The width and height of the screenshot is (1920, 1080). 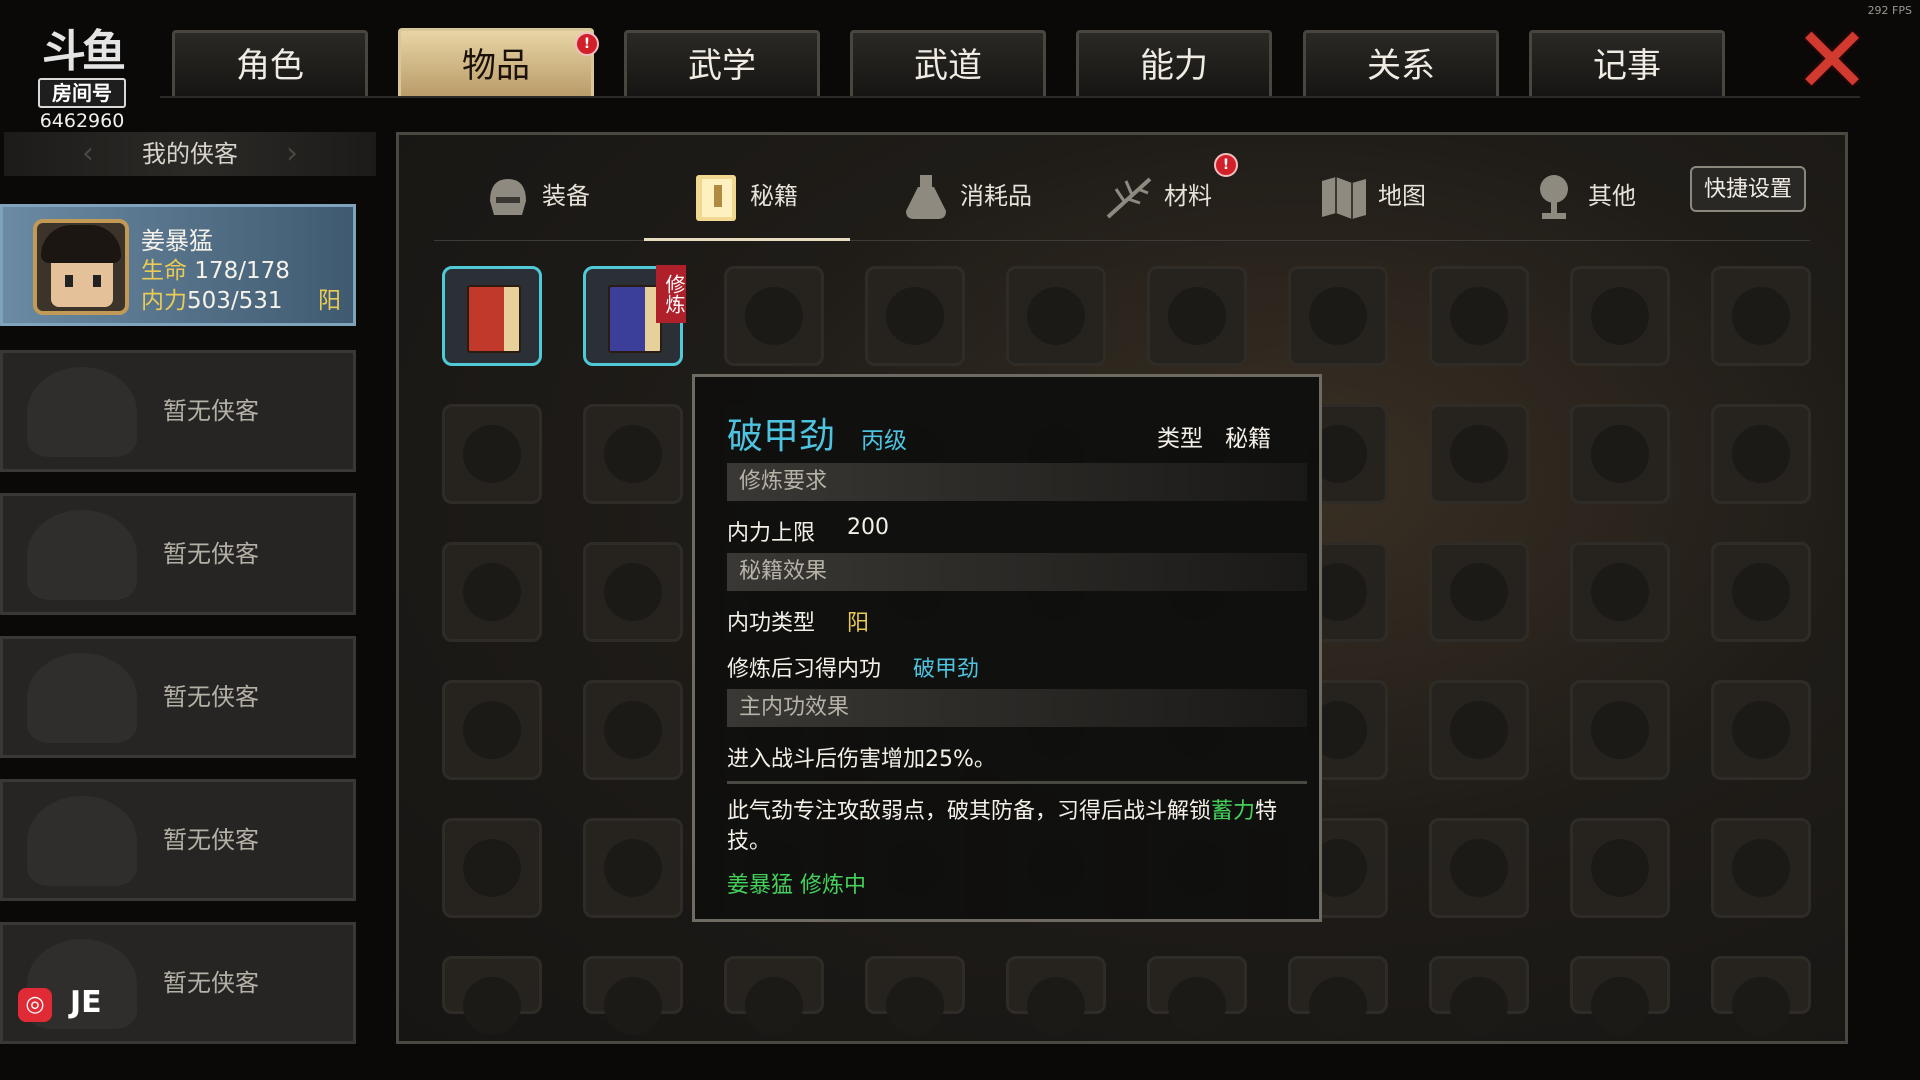 I want to click on training-status: 姜暴猛 修炼中, so click(x=796, y=885).